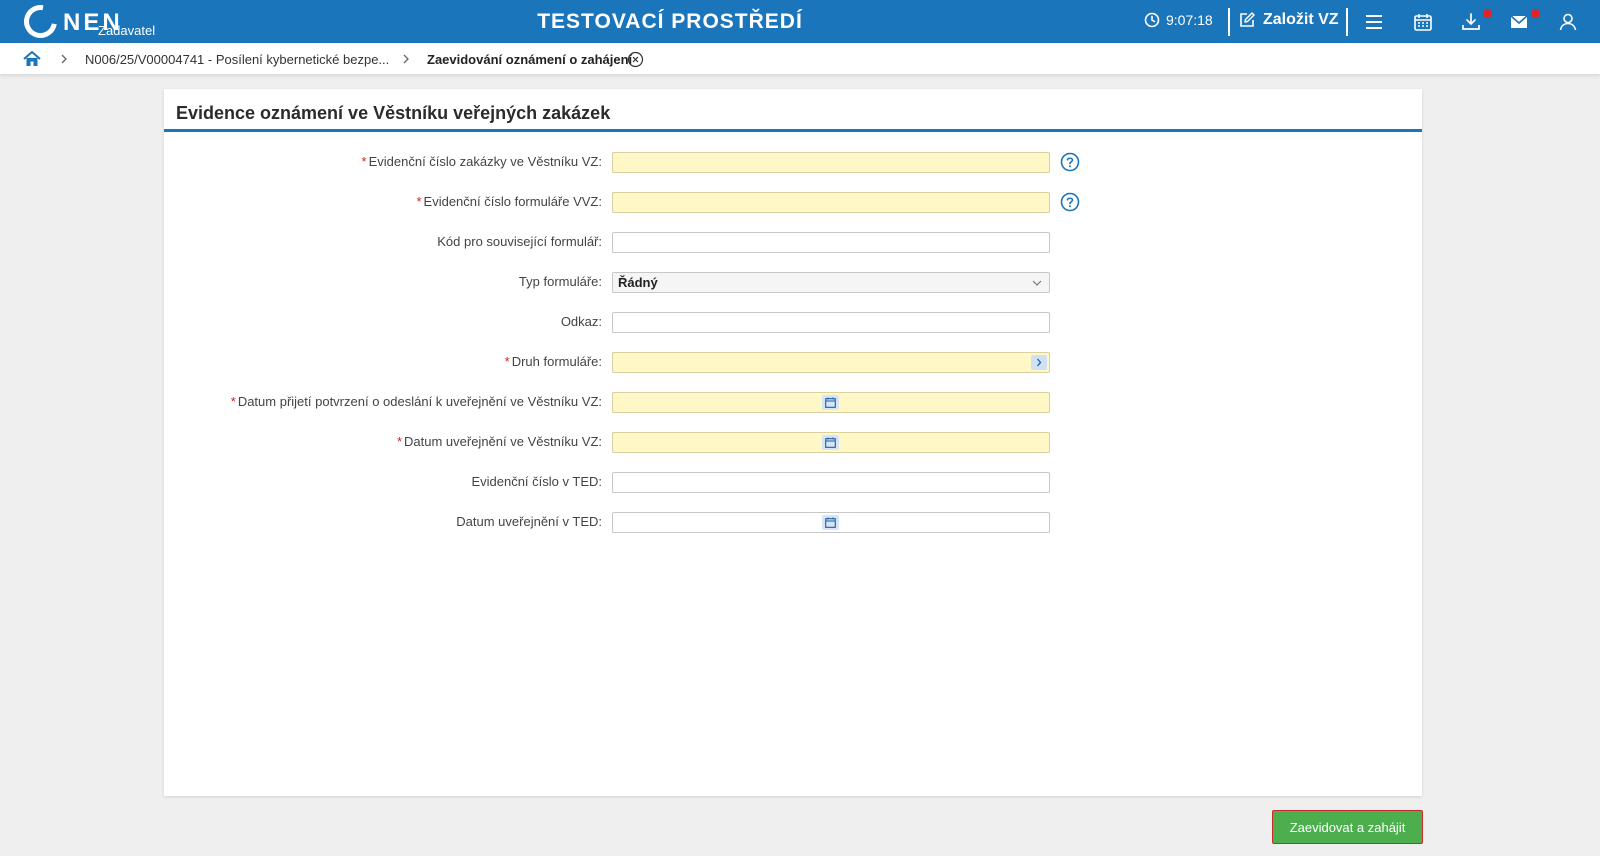  Describe the element at coordinates (581, 321) in the screenshot. I see `label-link: Odkaz:` at that location.